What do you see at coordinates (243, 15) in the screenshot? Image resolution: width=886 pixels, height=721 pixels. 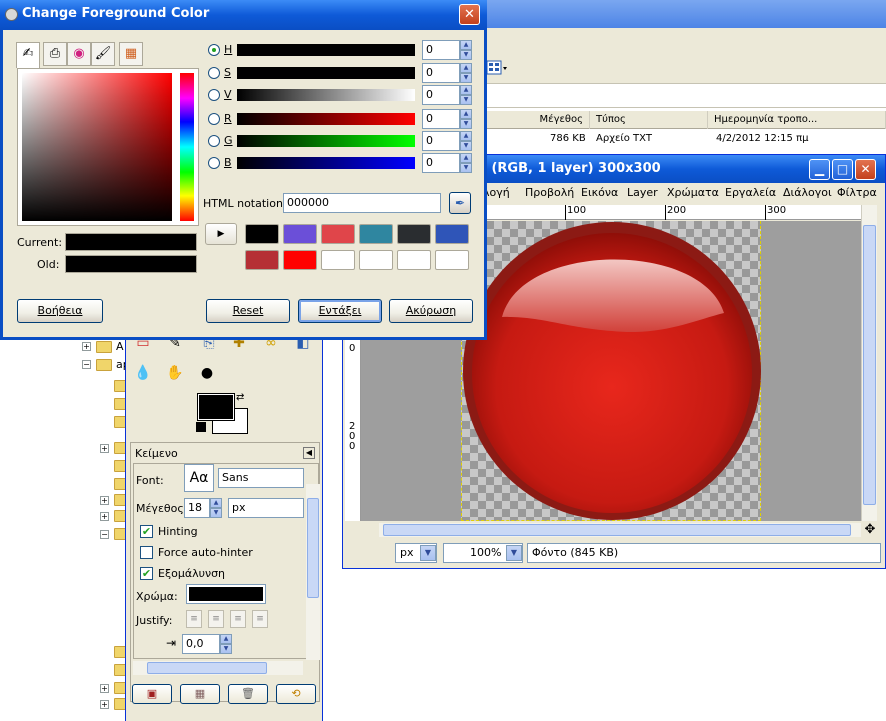 I see `dialog-titlebar: Change Foreground Color ✕` at bounding box center [243, 15].